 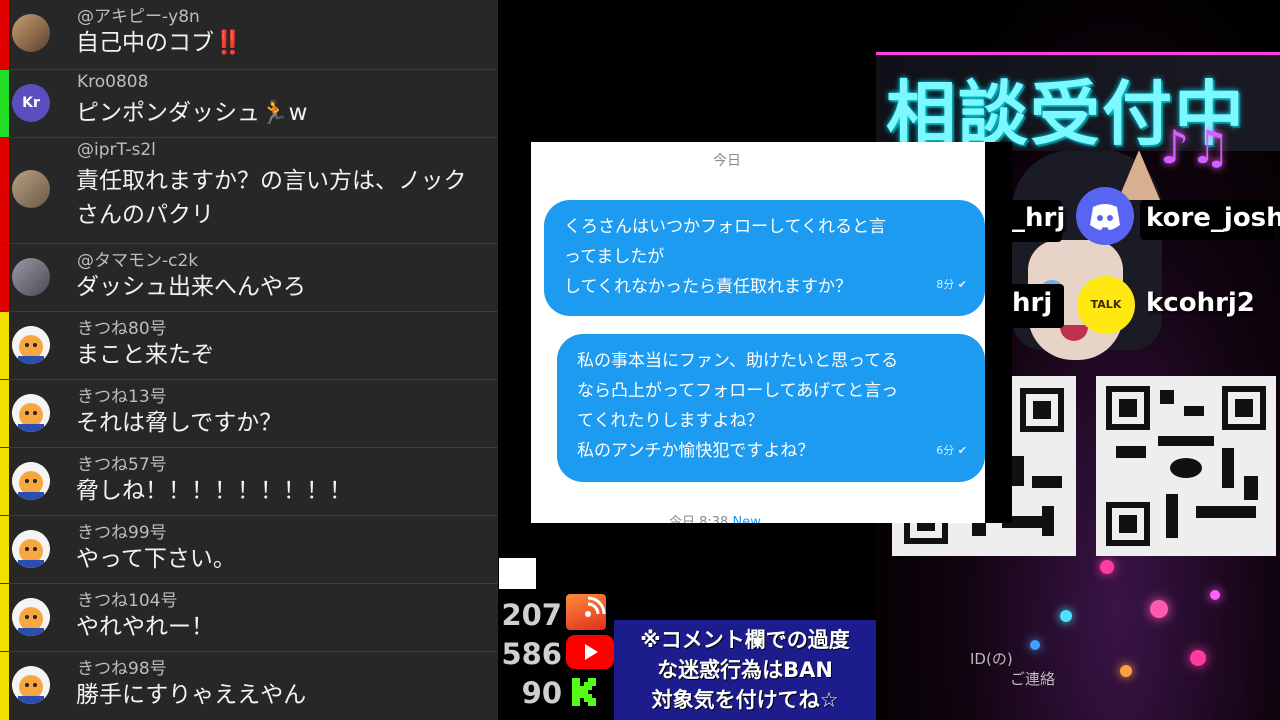 I want to click on comment-message: やって下さい。, so click(x=156, y=559).